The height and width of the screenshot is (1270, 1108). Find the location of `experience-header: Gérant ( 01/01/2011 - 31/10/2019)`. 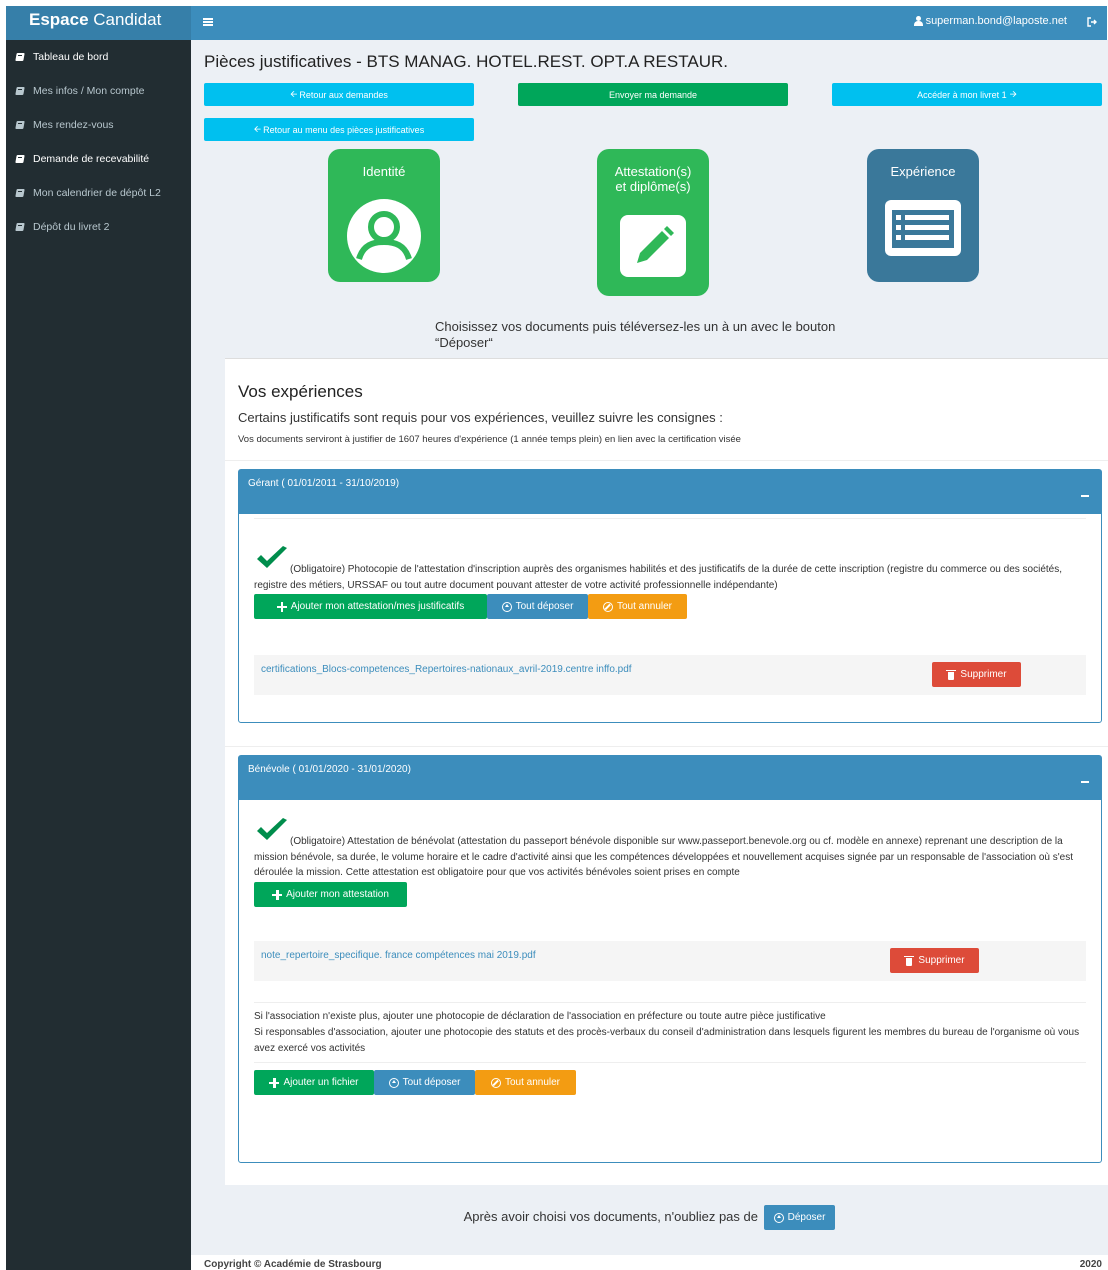

experience-header: Gérant ( 01/01/2011 - 31/10/2019) is located at coordinates (670, 492).